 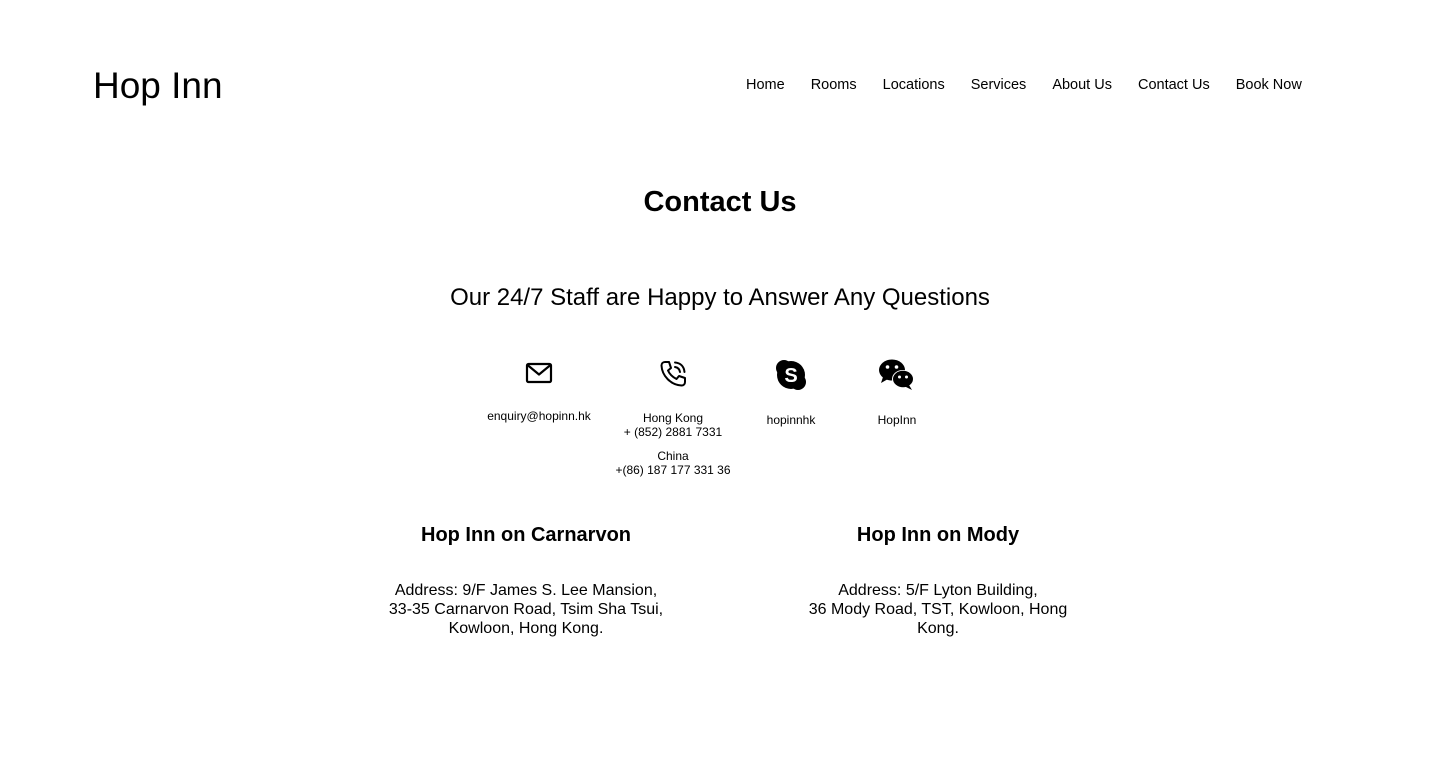 What do you see at coordinates (539, 390) in the screenshot?
I see `email-contact: enquiry@hopinn.hk` at bounding box center [539, 390].